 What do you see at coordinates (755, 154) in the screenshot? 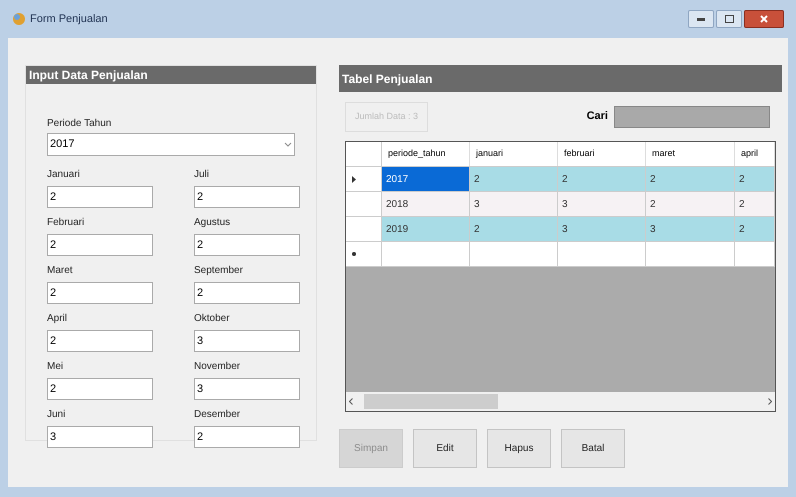
I see `column-header: april` at bounding box center [755, 154].